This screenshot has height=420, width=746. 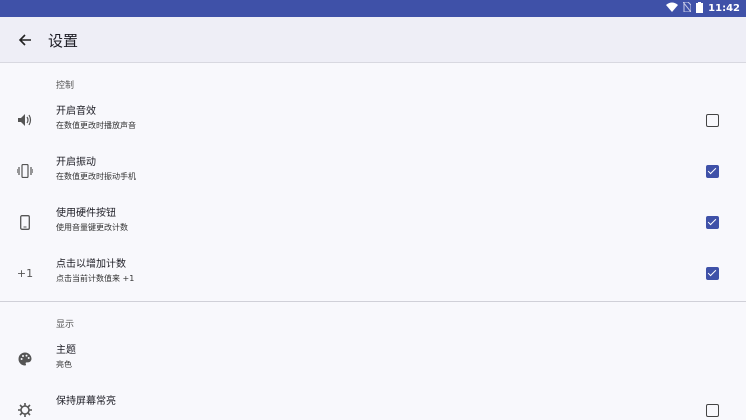 I want to click on status-bar: 11:42, so click(x=373, y=8).